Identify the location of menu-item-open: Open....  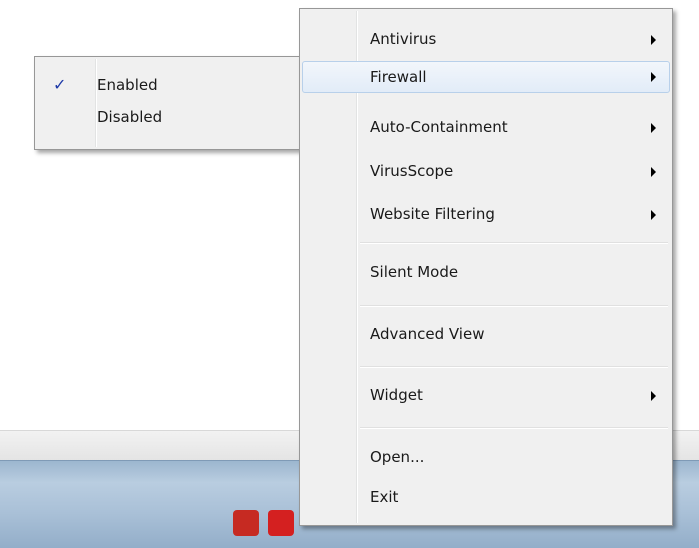
(486, 457).